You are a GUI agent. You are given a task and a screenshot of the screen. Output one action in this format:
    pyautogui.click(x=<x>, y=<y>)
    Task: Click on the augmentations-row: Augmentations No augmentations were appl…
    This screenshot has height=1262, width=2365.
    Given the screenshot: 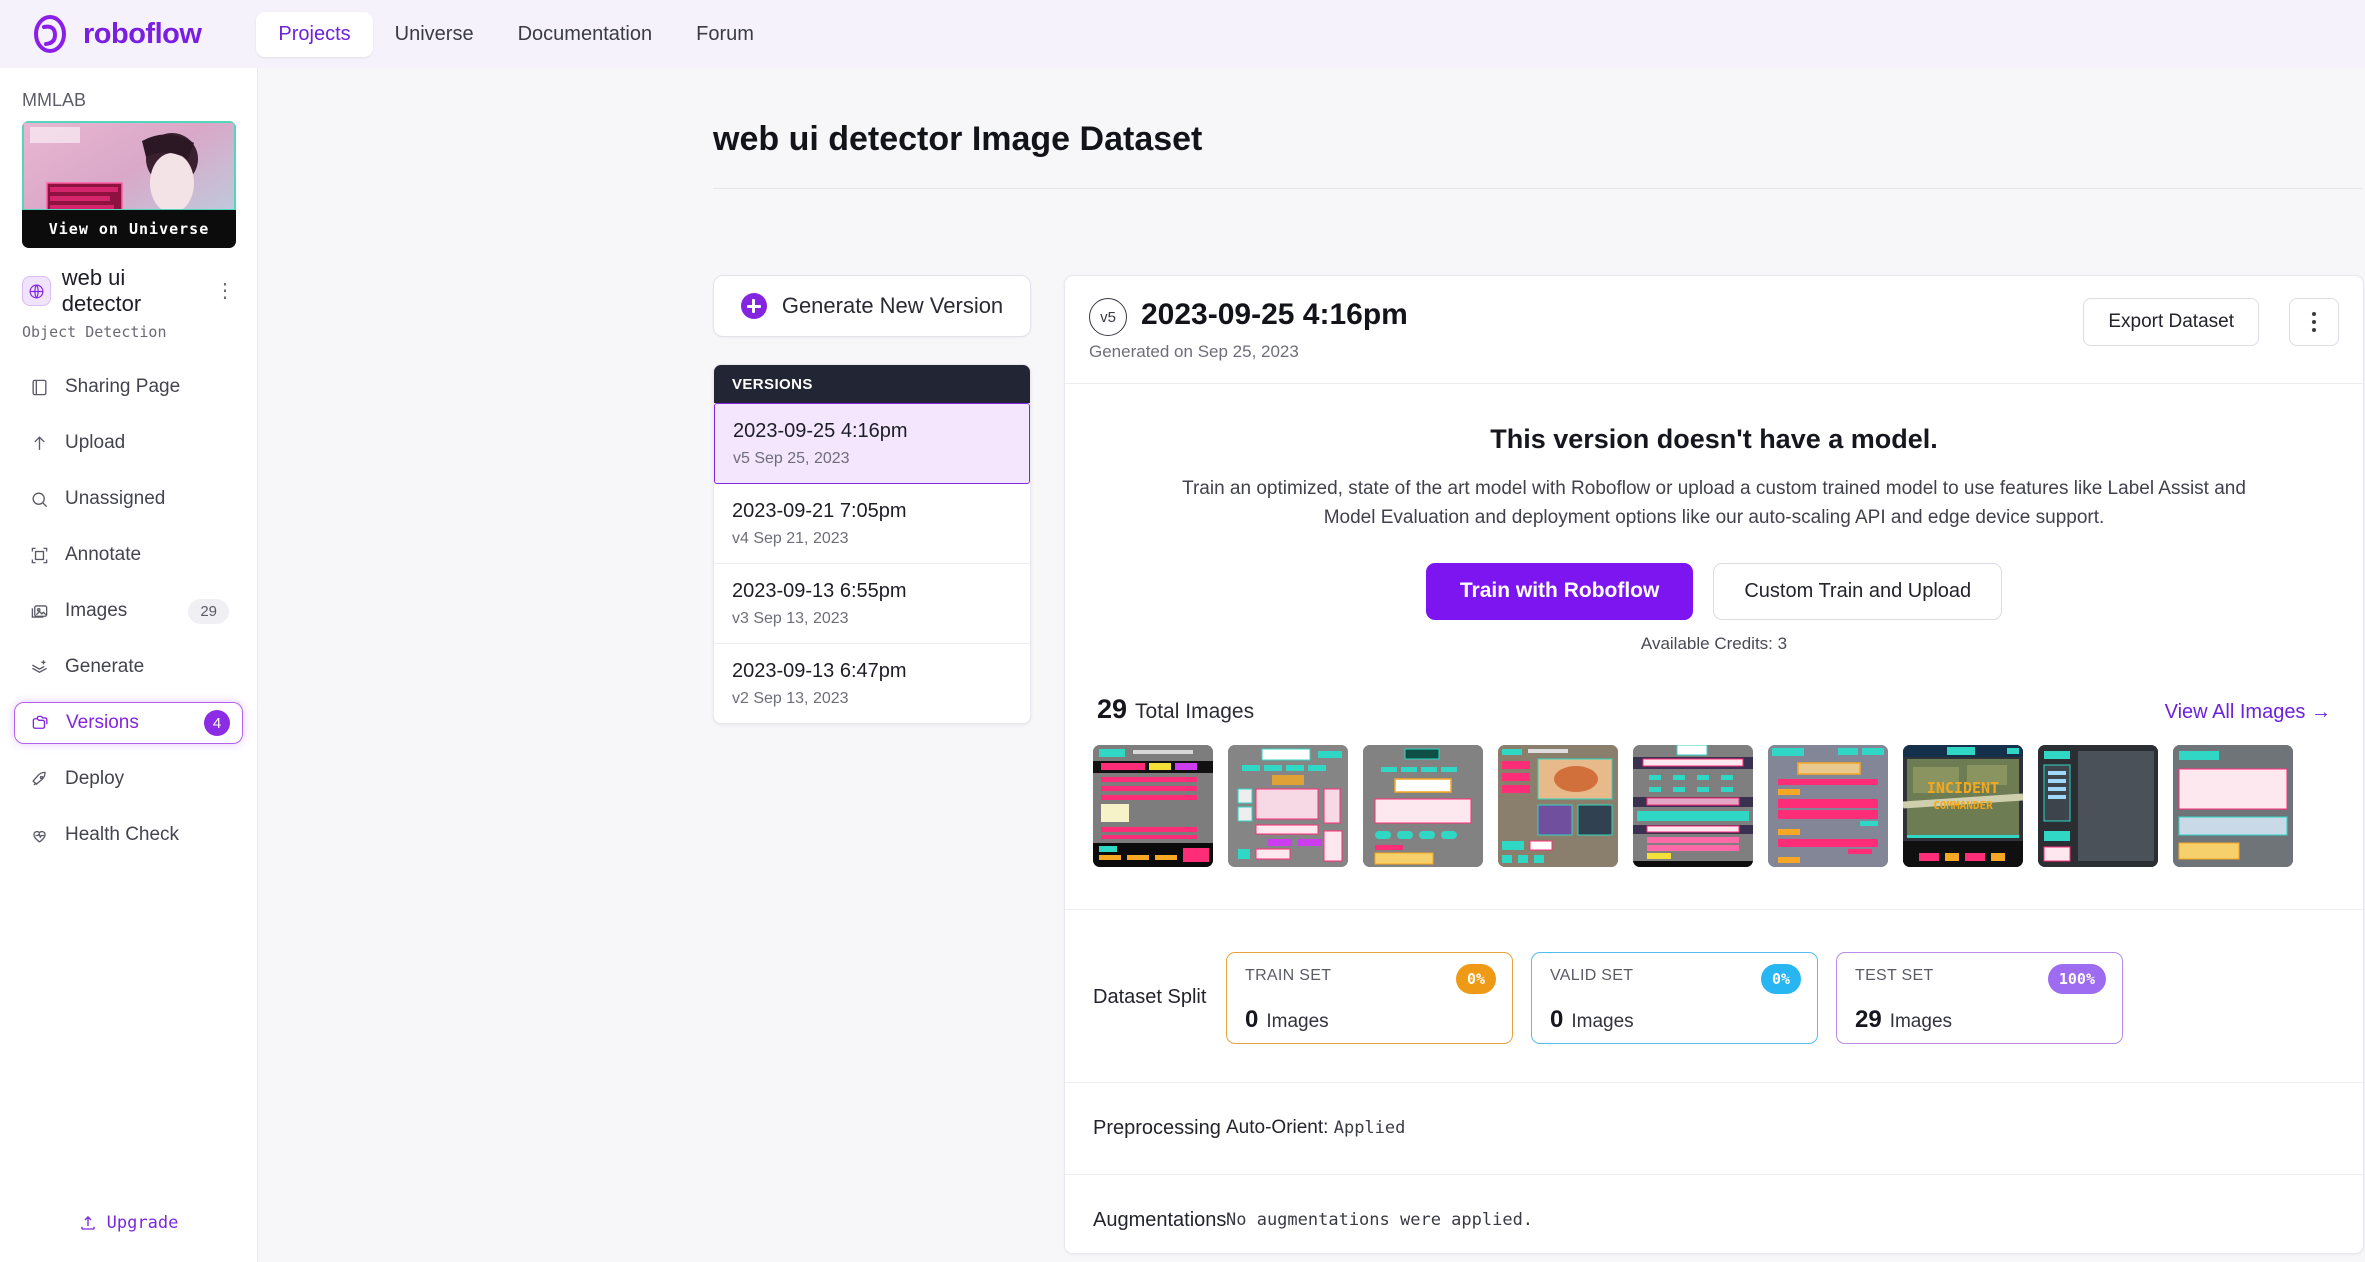 What is the action you would take?
    pyautogui.click(x=1714, y=1217)
    